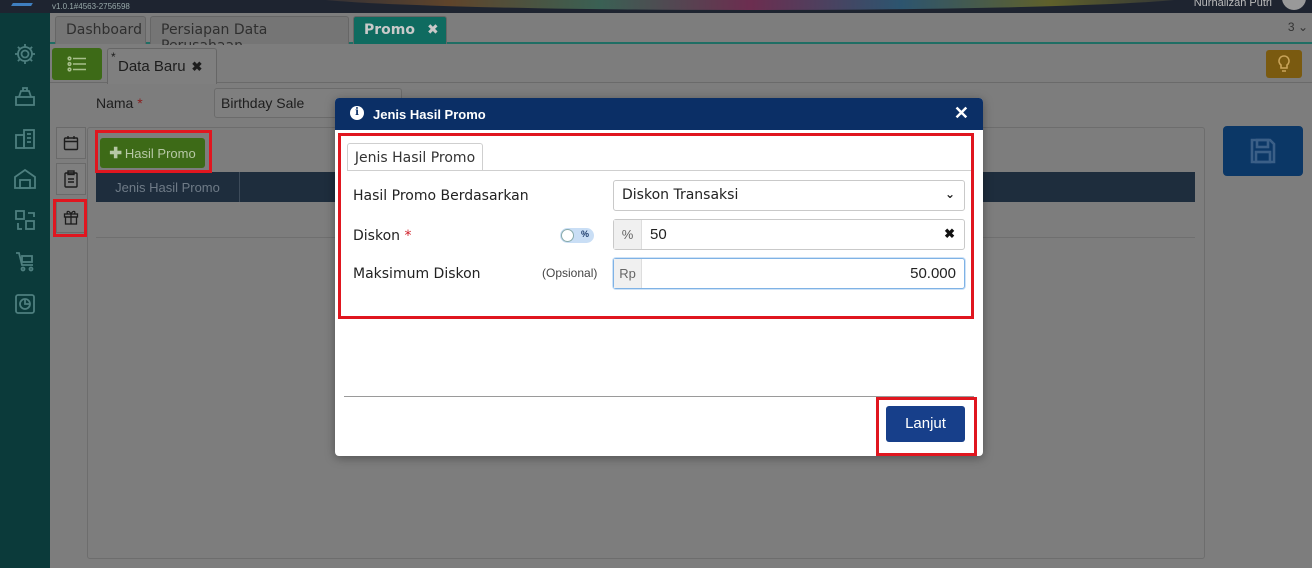 The image size is (1312, 568). I want to click on gift-icon, so click(71, 217).